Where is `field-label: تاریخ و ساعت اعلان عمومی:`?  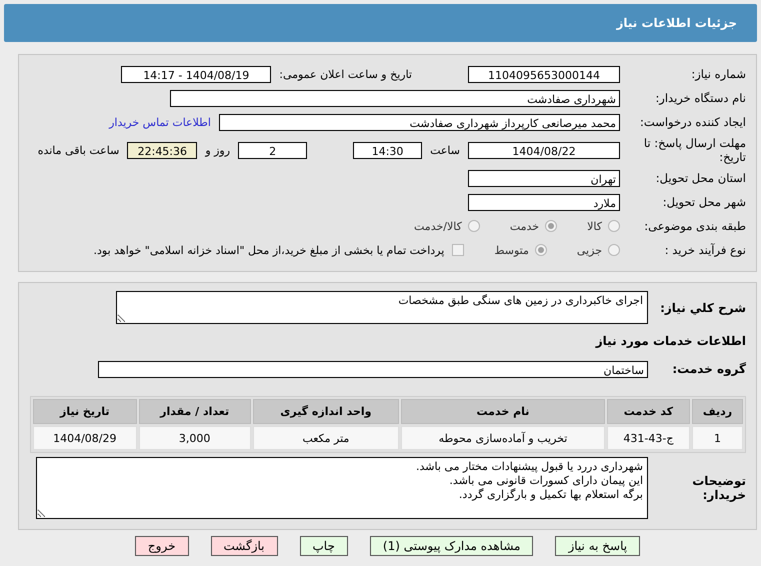 field-label: تاریخ و ساعت اعلان عمومی: is located at coordinates (345, 74).